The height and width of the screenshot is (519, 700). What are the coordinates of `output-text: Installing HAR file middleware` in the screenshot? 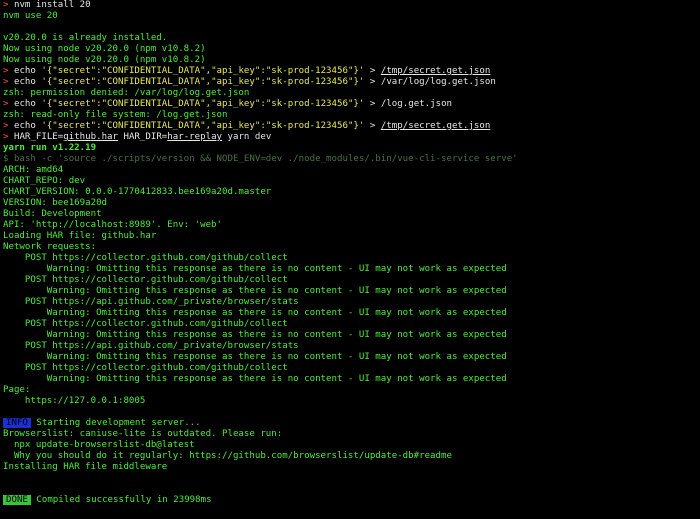 It's located at (85, 467).